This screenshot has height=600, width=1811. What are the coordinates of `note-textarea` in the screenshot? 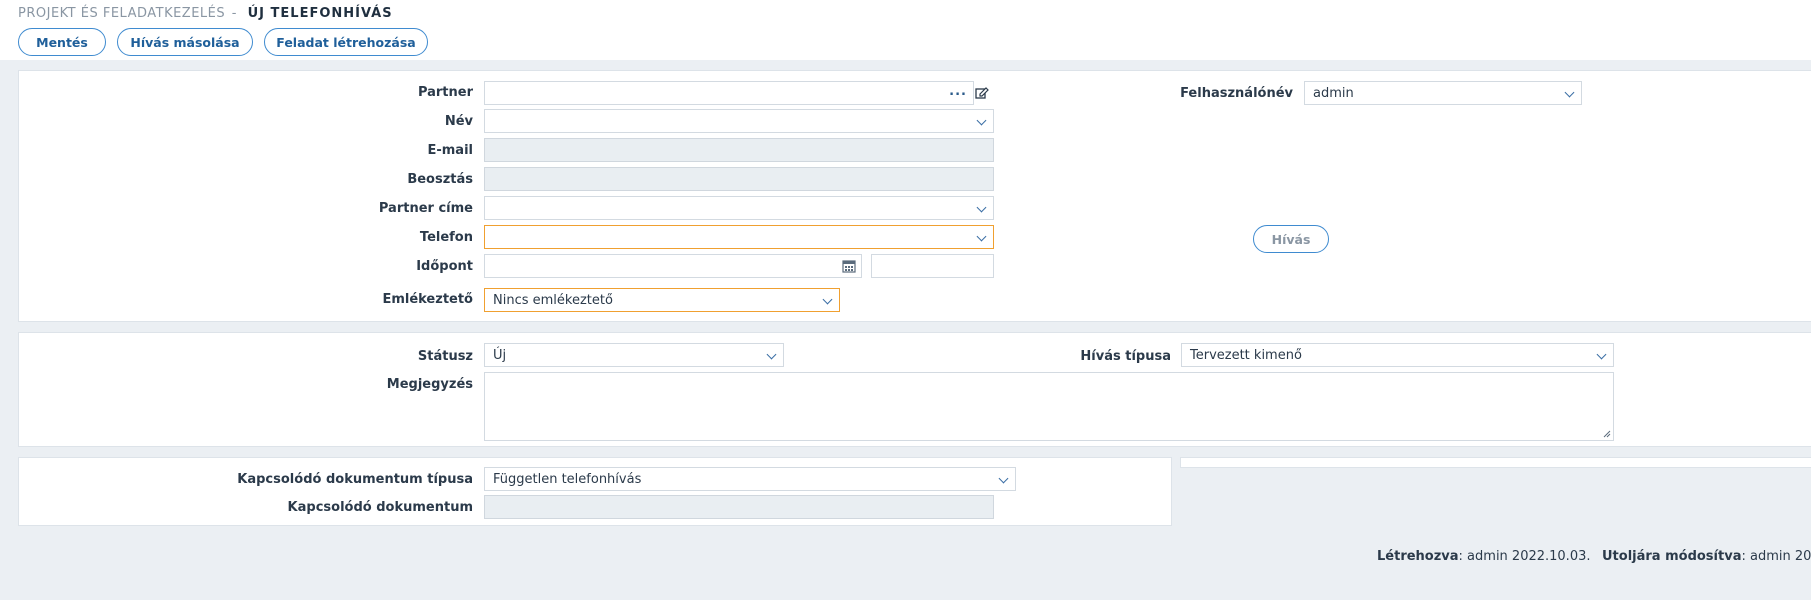 It's located at (1049, 406).